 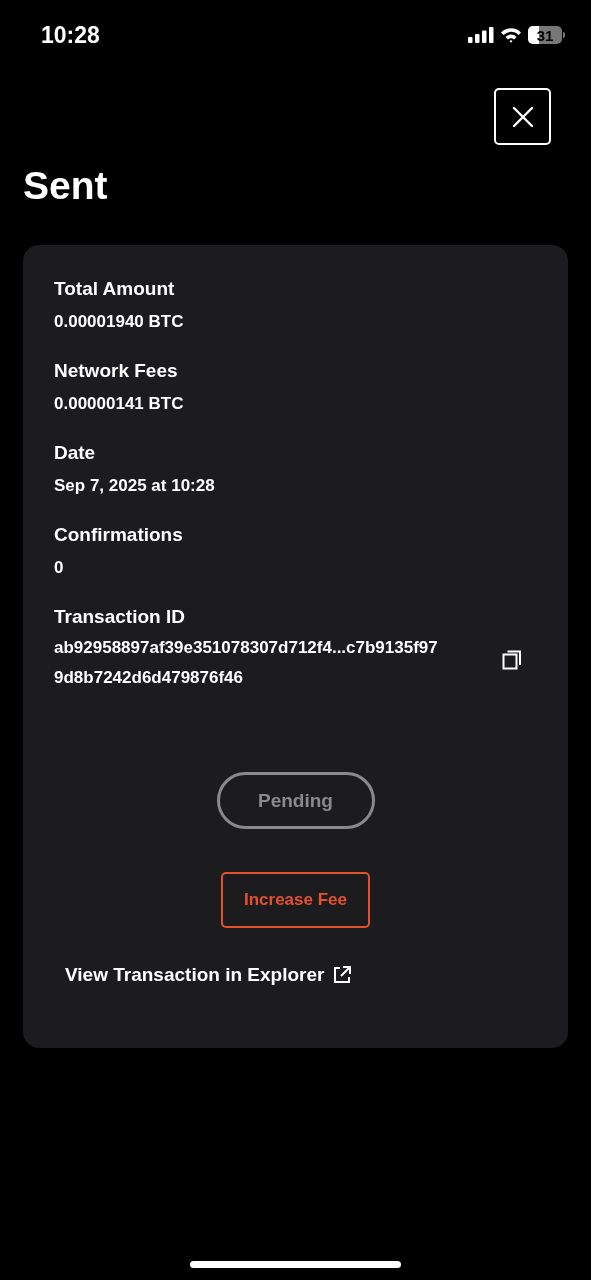 What do you see at coordinates (116, 371) in the screenshot?
I see `field-label: Network Fees` at bounding box center [116, 371].